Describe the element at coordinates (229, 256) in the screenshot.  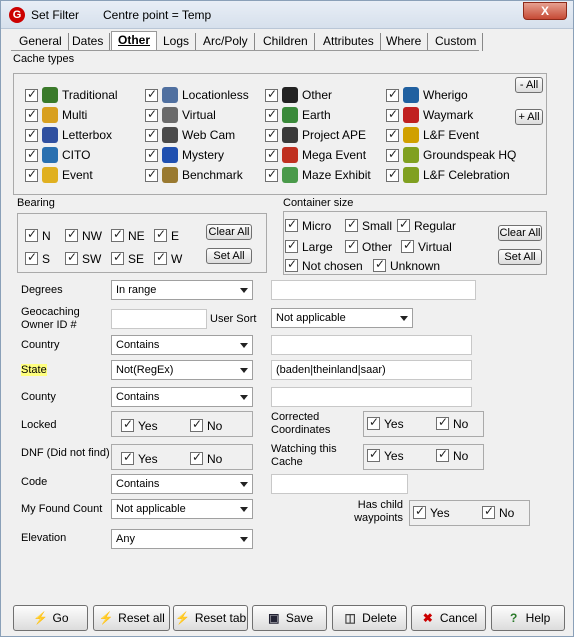
I see `bearing-set-all-button: Set All` at that location.